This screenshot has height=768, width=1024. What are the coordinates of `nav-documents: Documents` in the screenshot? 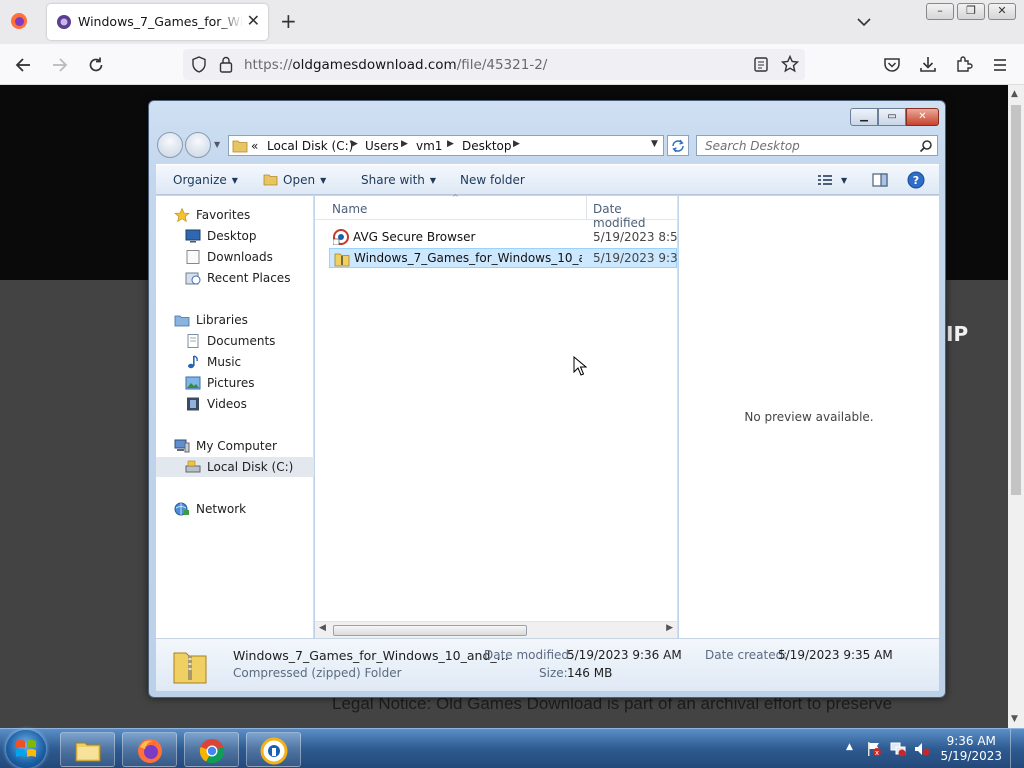 It's located at (235, 341).